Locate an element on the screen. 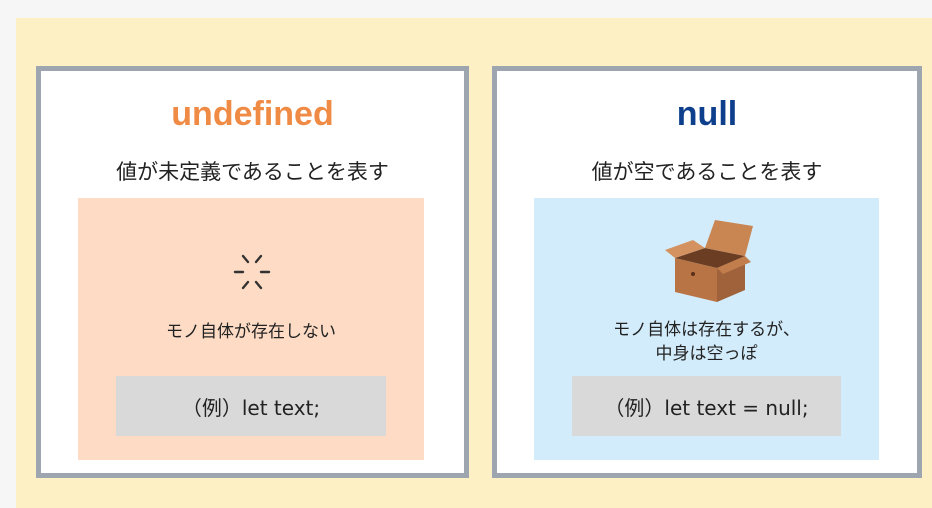  empty-box-icon is located at coordinates (708, 261).